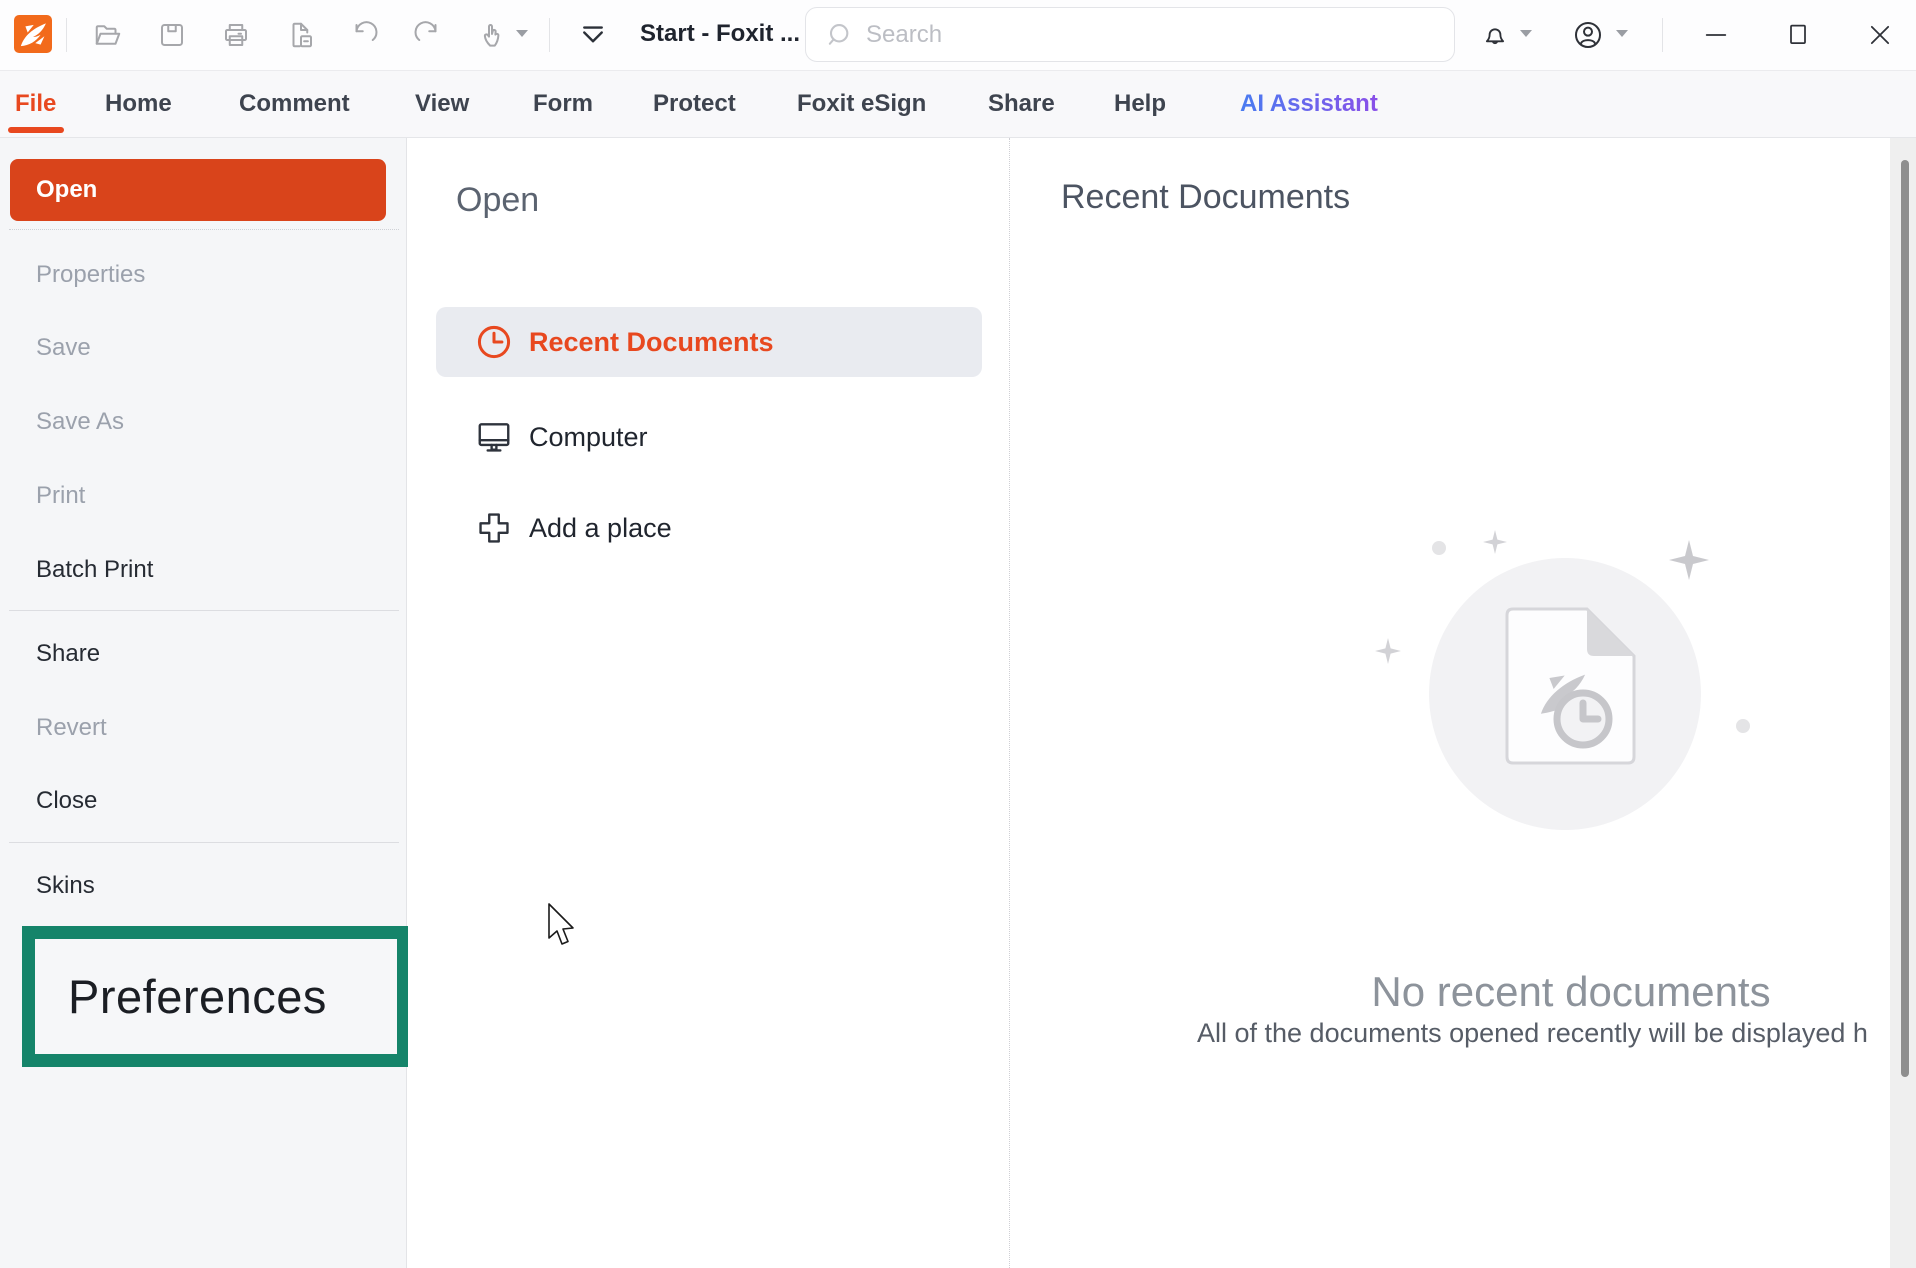 The image size is (1916, 1268). What do you see at coordinates (91, 274) in the screenshot?
I see `sidebar-item-properties: Properties` at bounding box center [91, 274].